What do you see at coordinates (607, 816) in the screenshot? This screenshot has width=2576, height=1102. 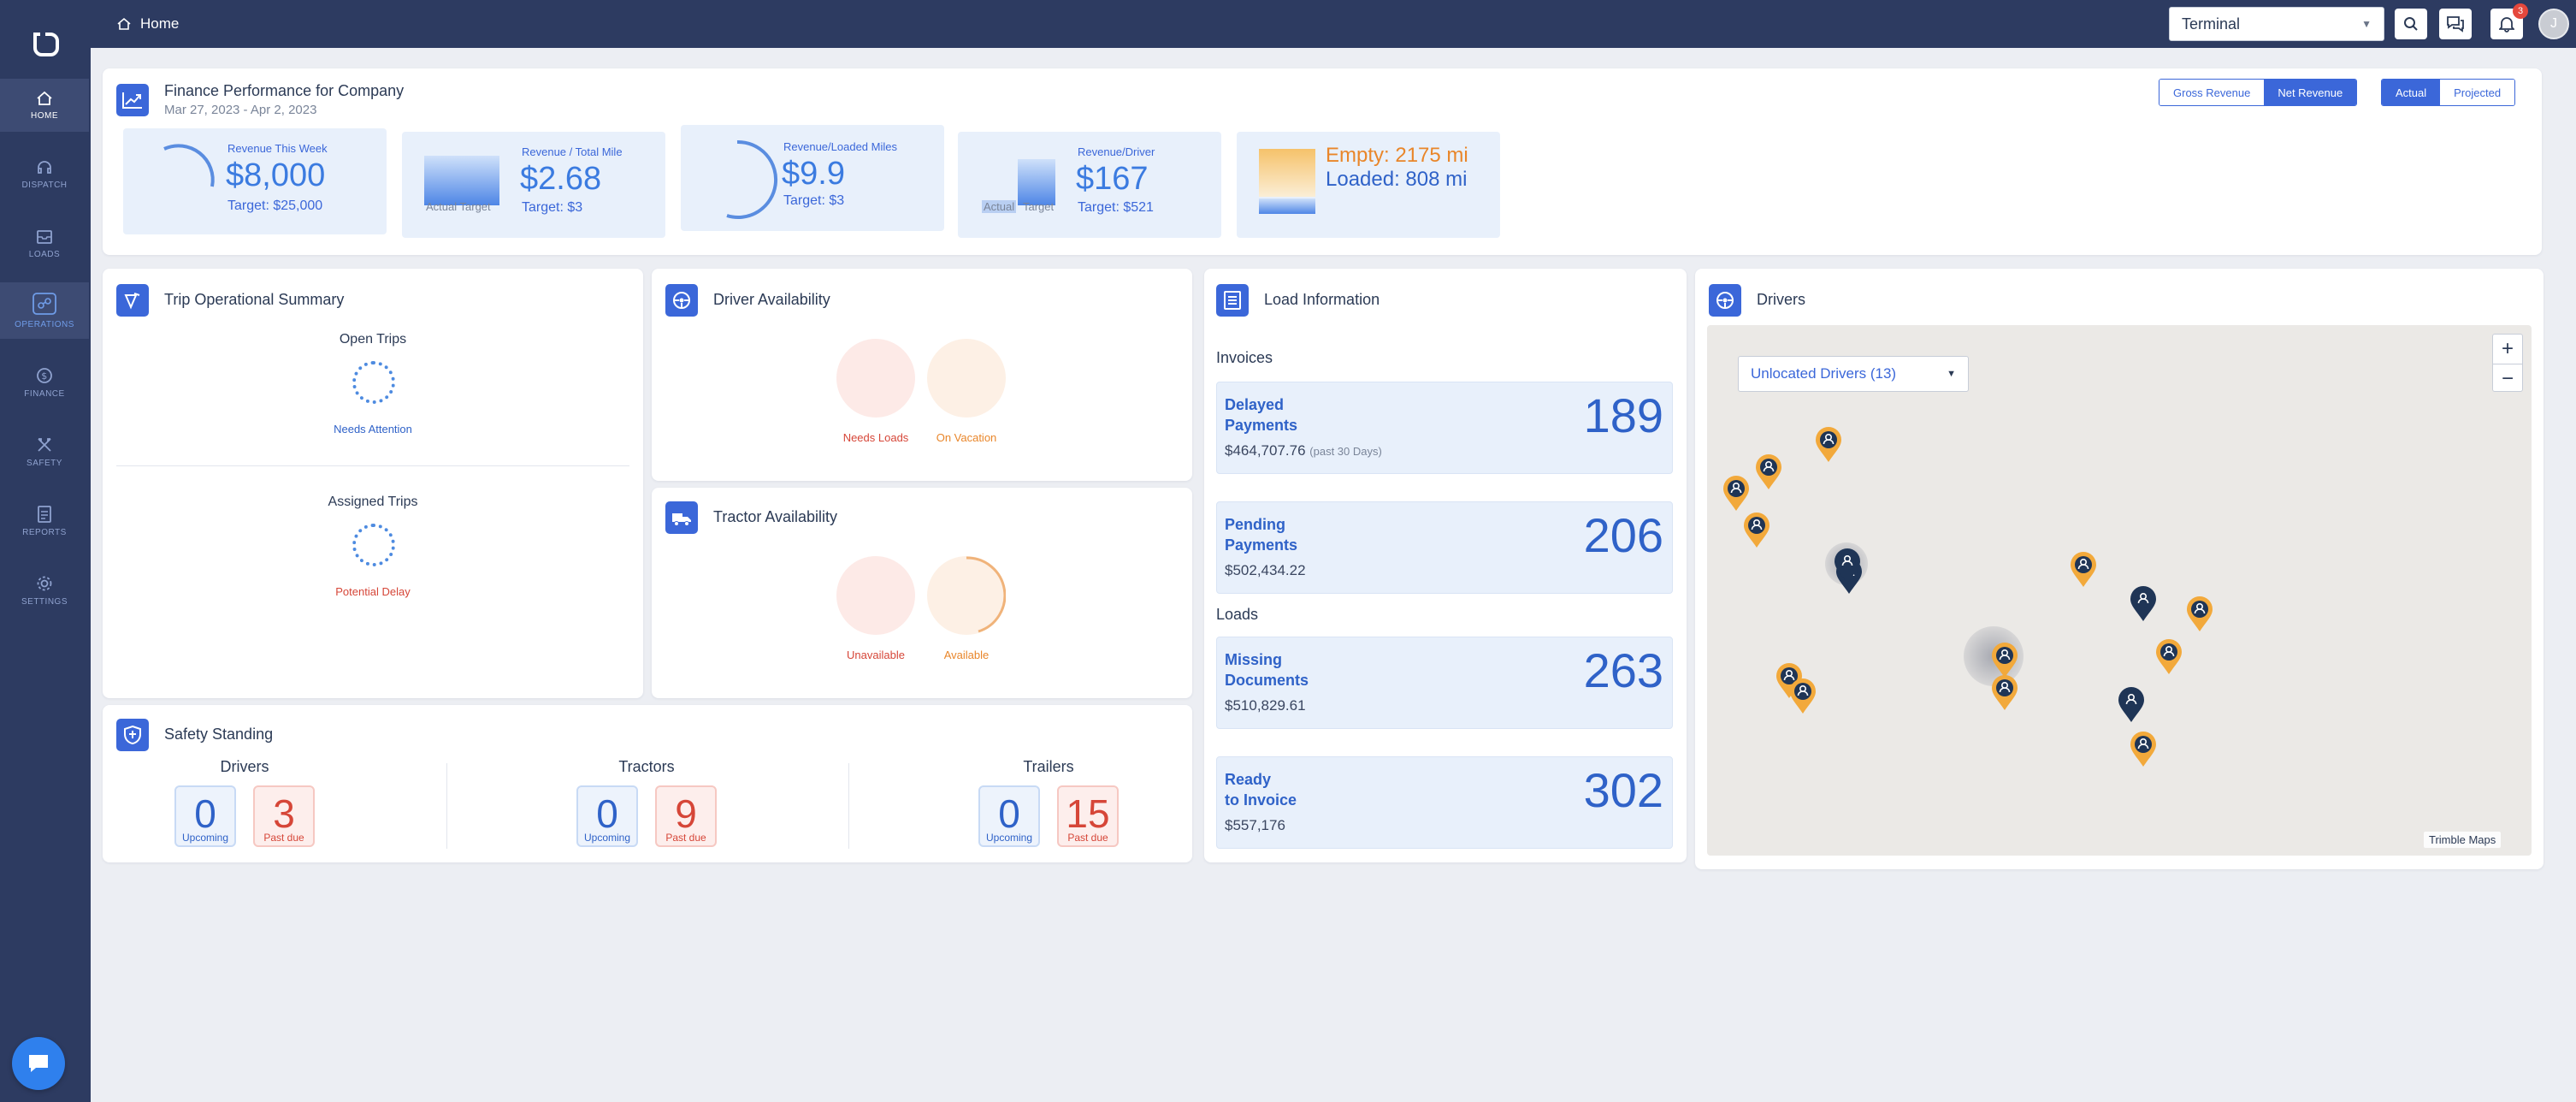 I see `tractors-upcoming: 0 Upcoming` at bounding box center [607, 816].